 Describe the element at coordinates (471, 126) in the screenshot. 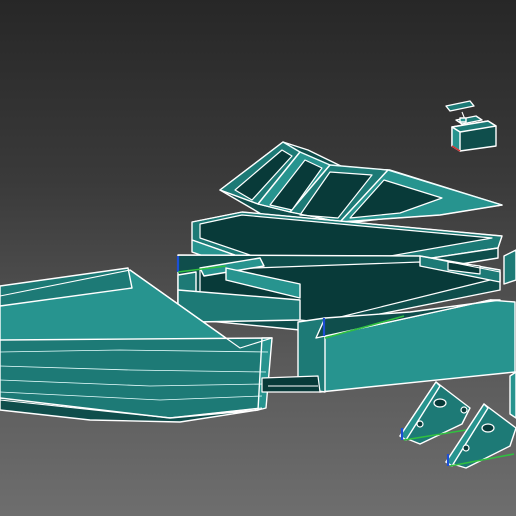

I see `servo-motor` at that location.